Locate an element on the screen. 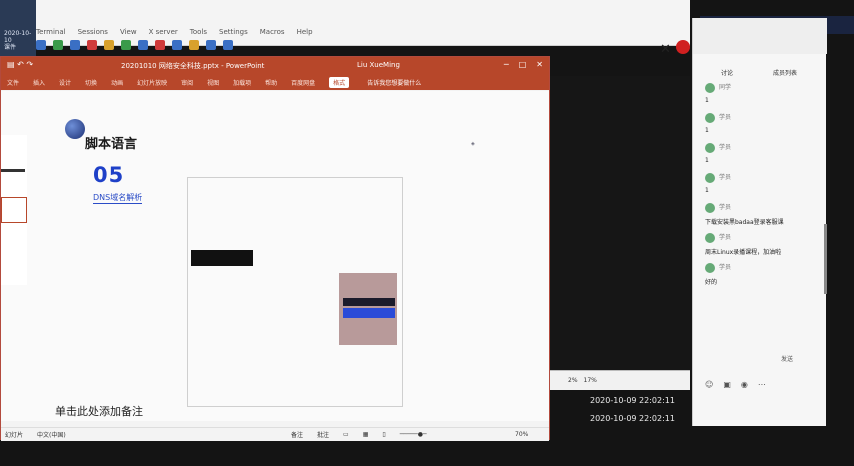 The height and width of the screenshot is (466, 854). tab-addins: 加载项 is located at coordinates (242, 82).